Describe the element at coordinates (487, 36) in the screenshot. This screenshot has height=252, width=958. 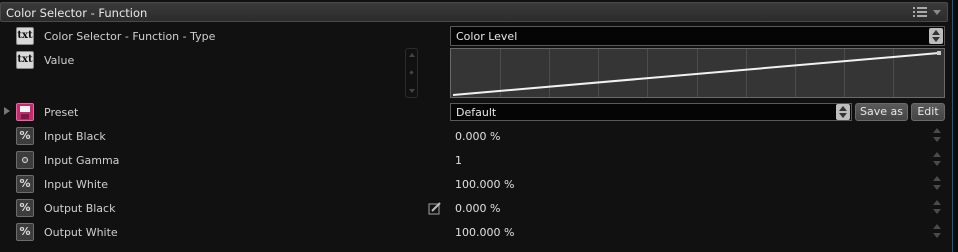
I see `type-value: Color Level` at that location.